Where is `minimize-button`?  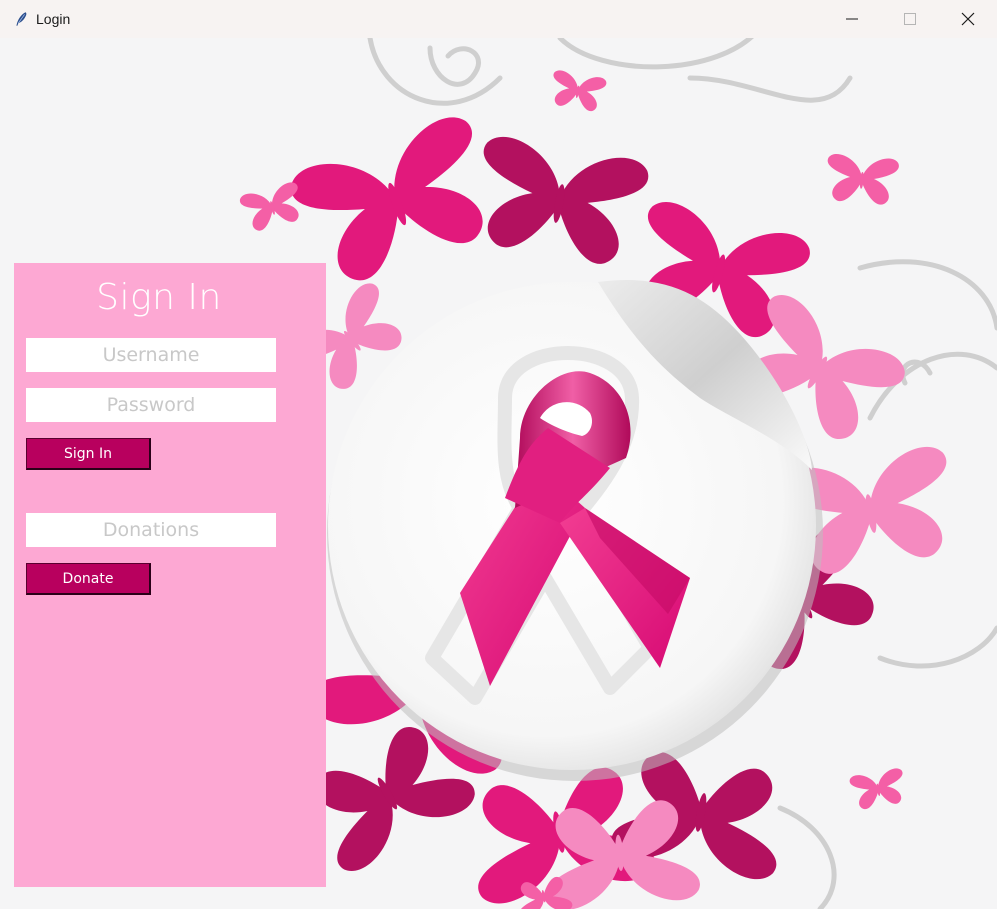 minimize-button is located at coordinates (852, 19).